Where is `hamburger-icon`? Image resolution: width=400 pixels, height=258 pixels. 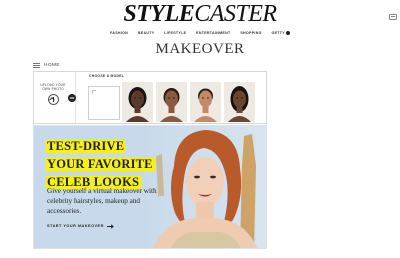
hamburger-icon is located at coordinates (36, 65).